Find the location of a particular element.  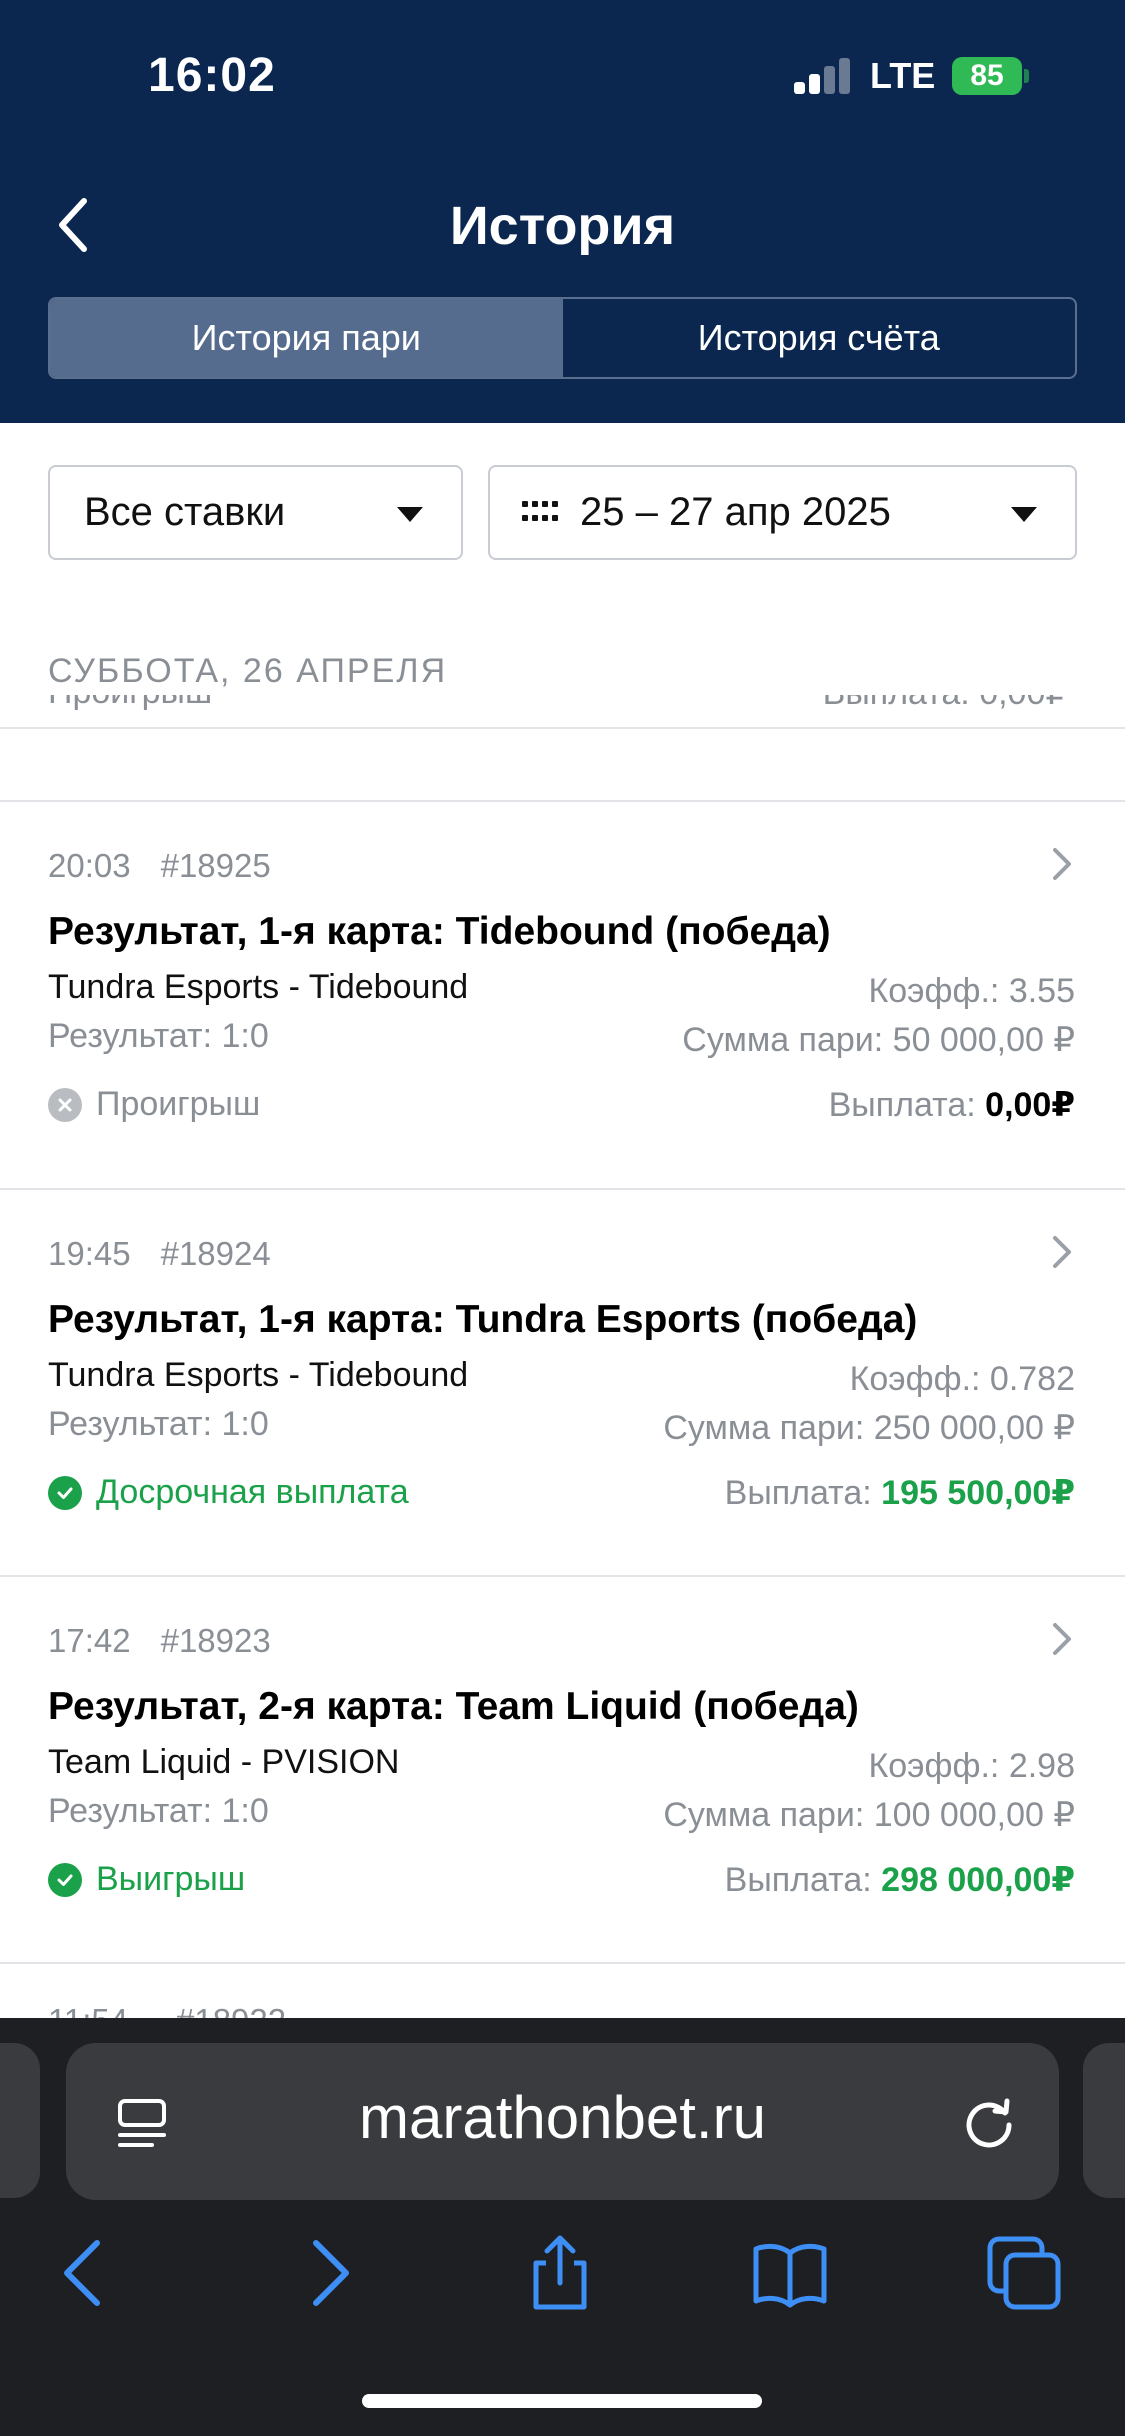

tabs-icon is located at coordinates (1024, 2273).